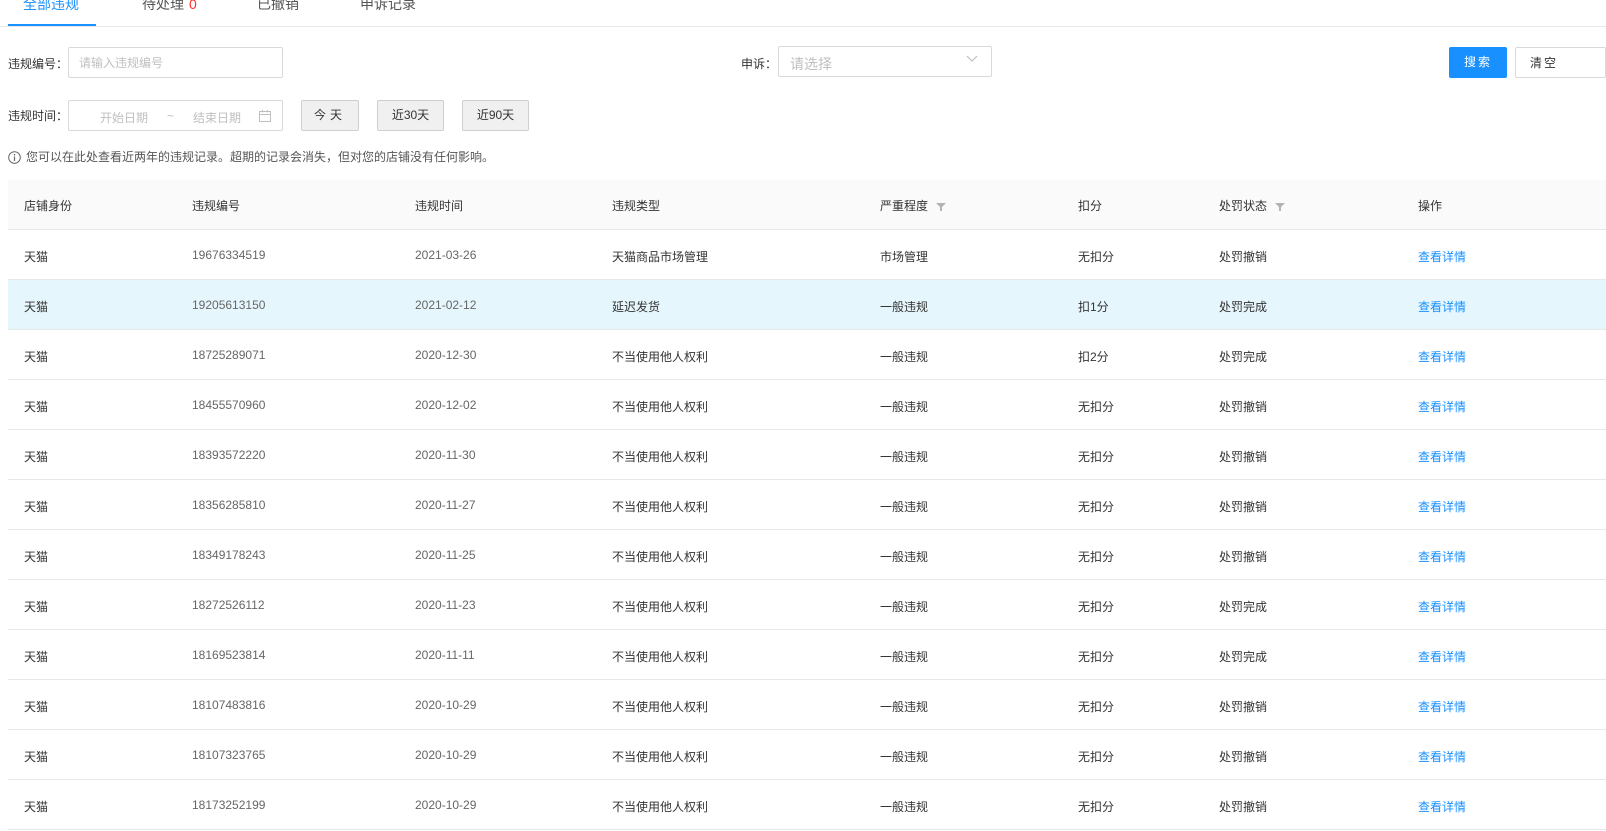  I want to click on start-date-input: 开始日期, so click(124, 117).